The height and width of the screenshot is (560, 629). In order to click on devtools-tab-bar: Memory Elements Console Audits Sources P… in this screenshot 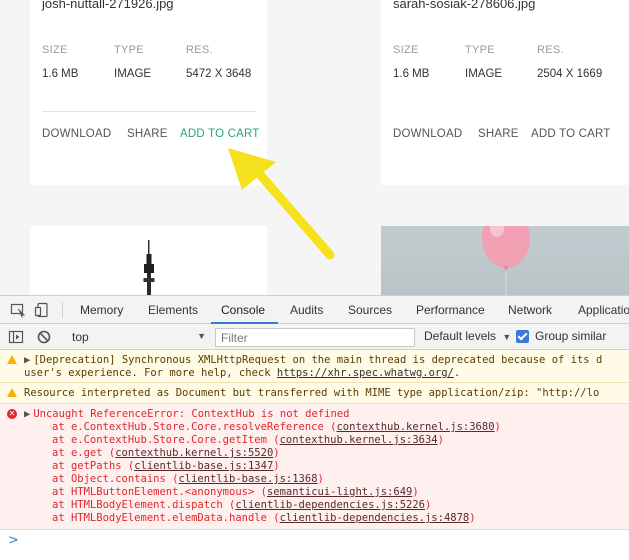, I will do `click(314, 310)`.